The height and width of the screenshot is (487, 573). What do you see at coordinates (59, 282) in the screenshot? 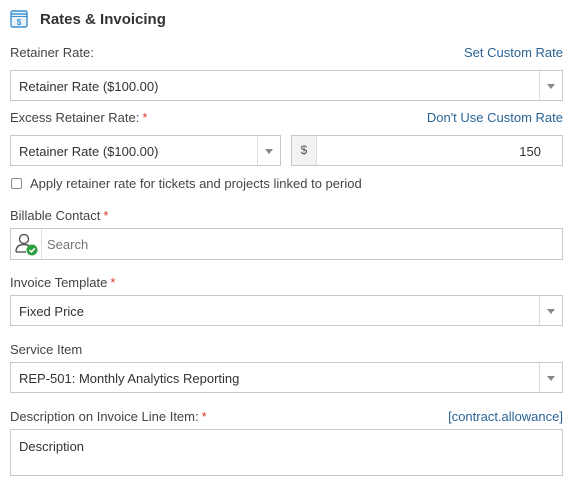
I see `invoice-template-label-text: Invoice Template` at bounding box center [59, 282].